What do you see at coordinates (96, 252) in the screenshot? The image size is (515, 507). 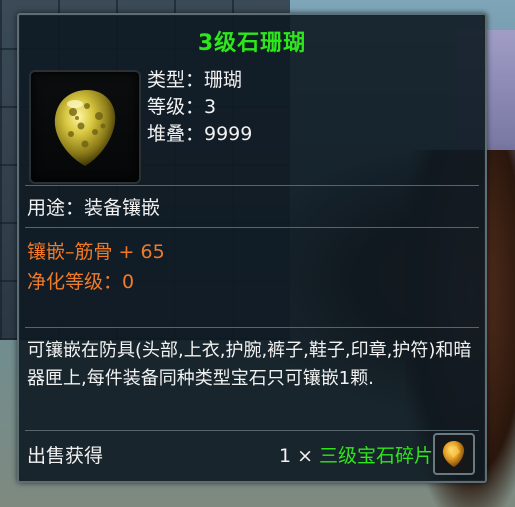 I see `stat-inlay: 镶嵌–筋骨 + 65` at bounding box center [96, 252].